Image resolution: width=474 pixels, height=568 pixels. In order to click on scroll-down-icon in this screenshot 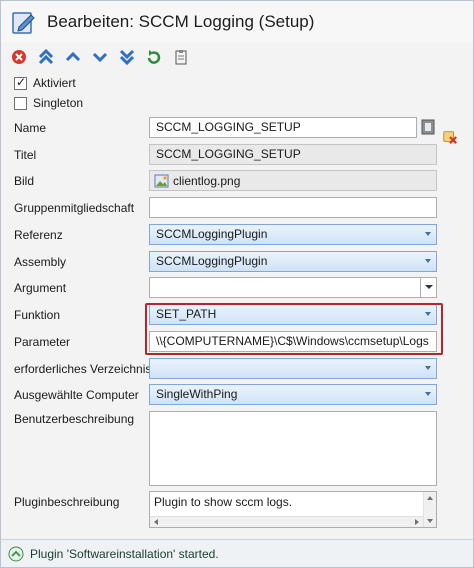, I will do `click(430, 521)`.